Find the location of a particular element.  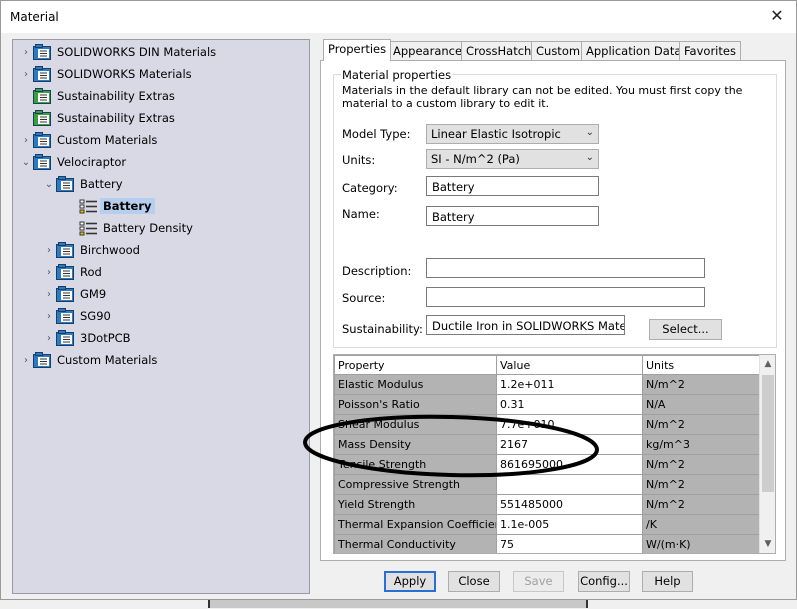

description-field is located at coordinates (565, 268).